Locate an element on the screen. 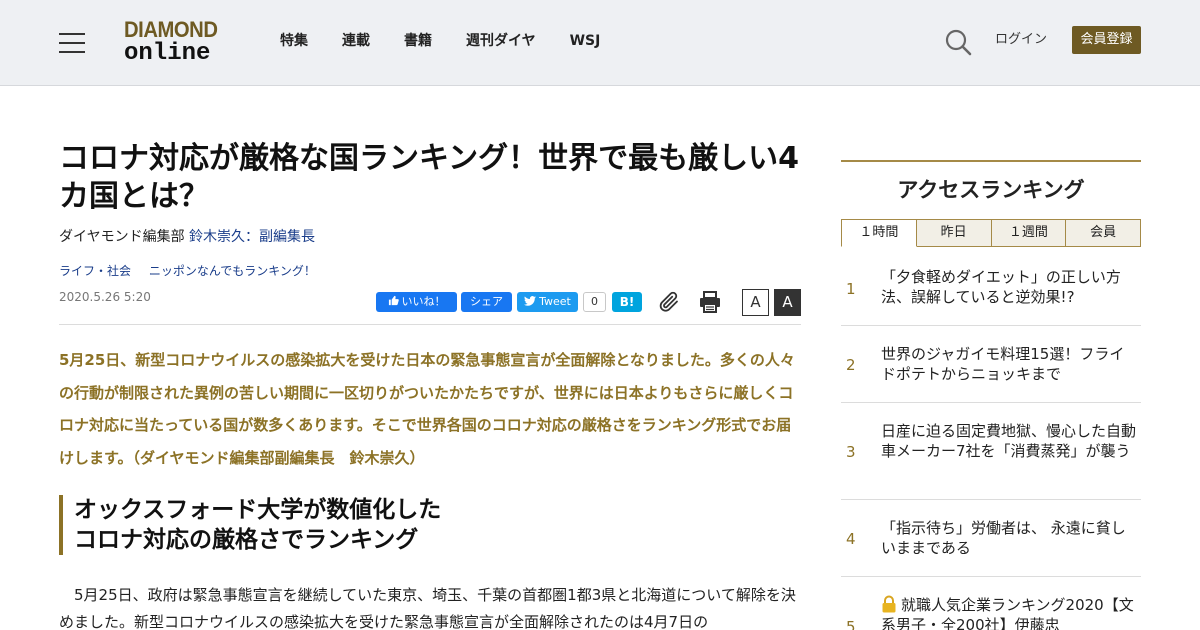 The width and height of the screenshot is (1200, 630). ranking-number: 5 is located at coordinates (851, 624).